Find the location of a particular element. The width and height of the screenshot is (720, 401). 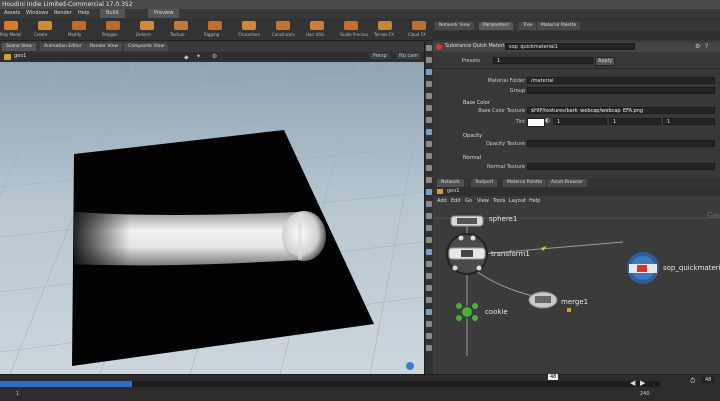

base-texture-field: $HIP/textures/bark_webcap/webcap_EFA.png is located at coordinates (621, 110).